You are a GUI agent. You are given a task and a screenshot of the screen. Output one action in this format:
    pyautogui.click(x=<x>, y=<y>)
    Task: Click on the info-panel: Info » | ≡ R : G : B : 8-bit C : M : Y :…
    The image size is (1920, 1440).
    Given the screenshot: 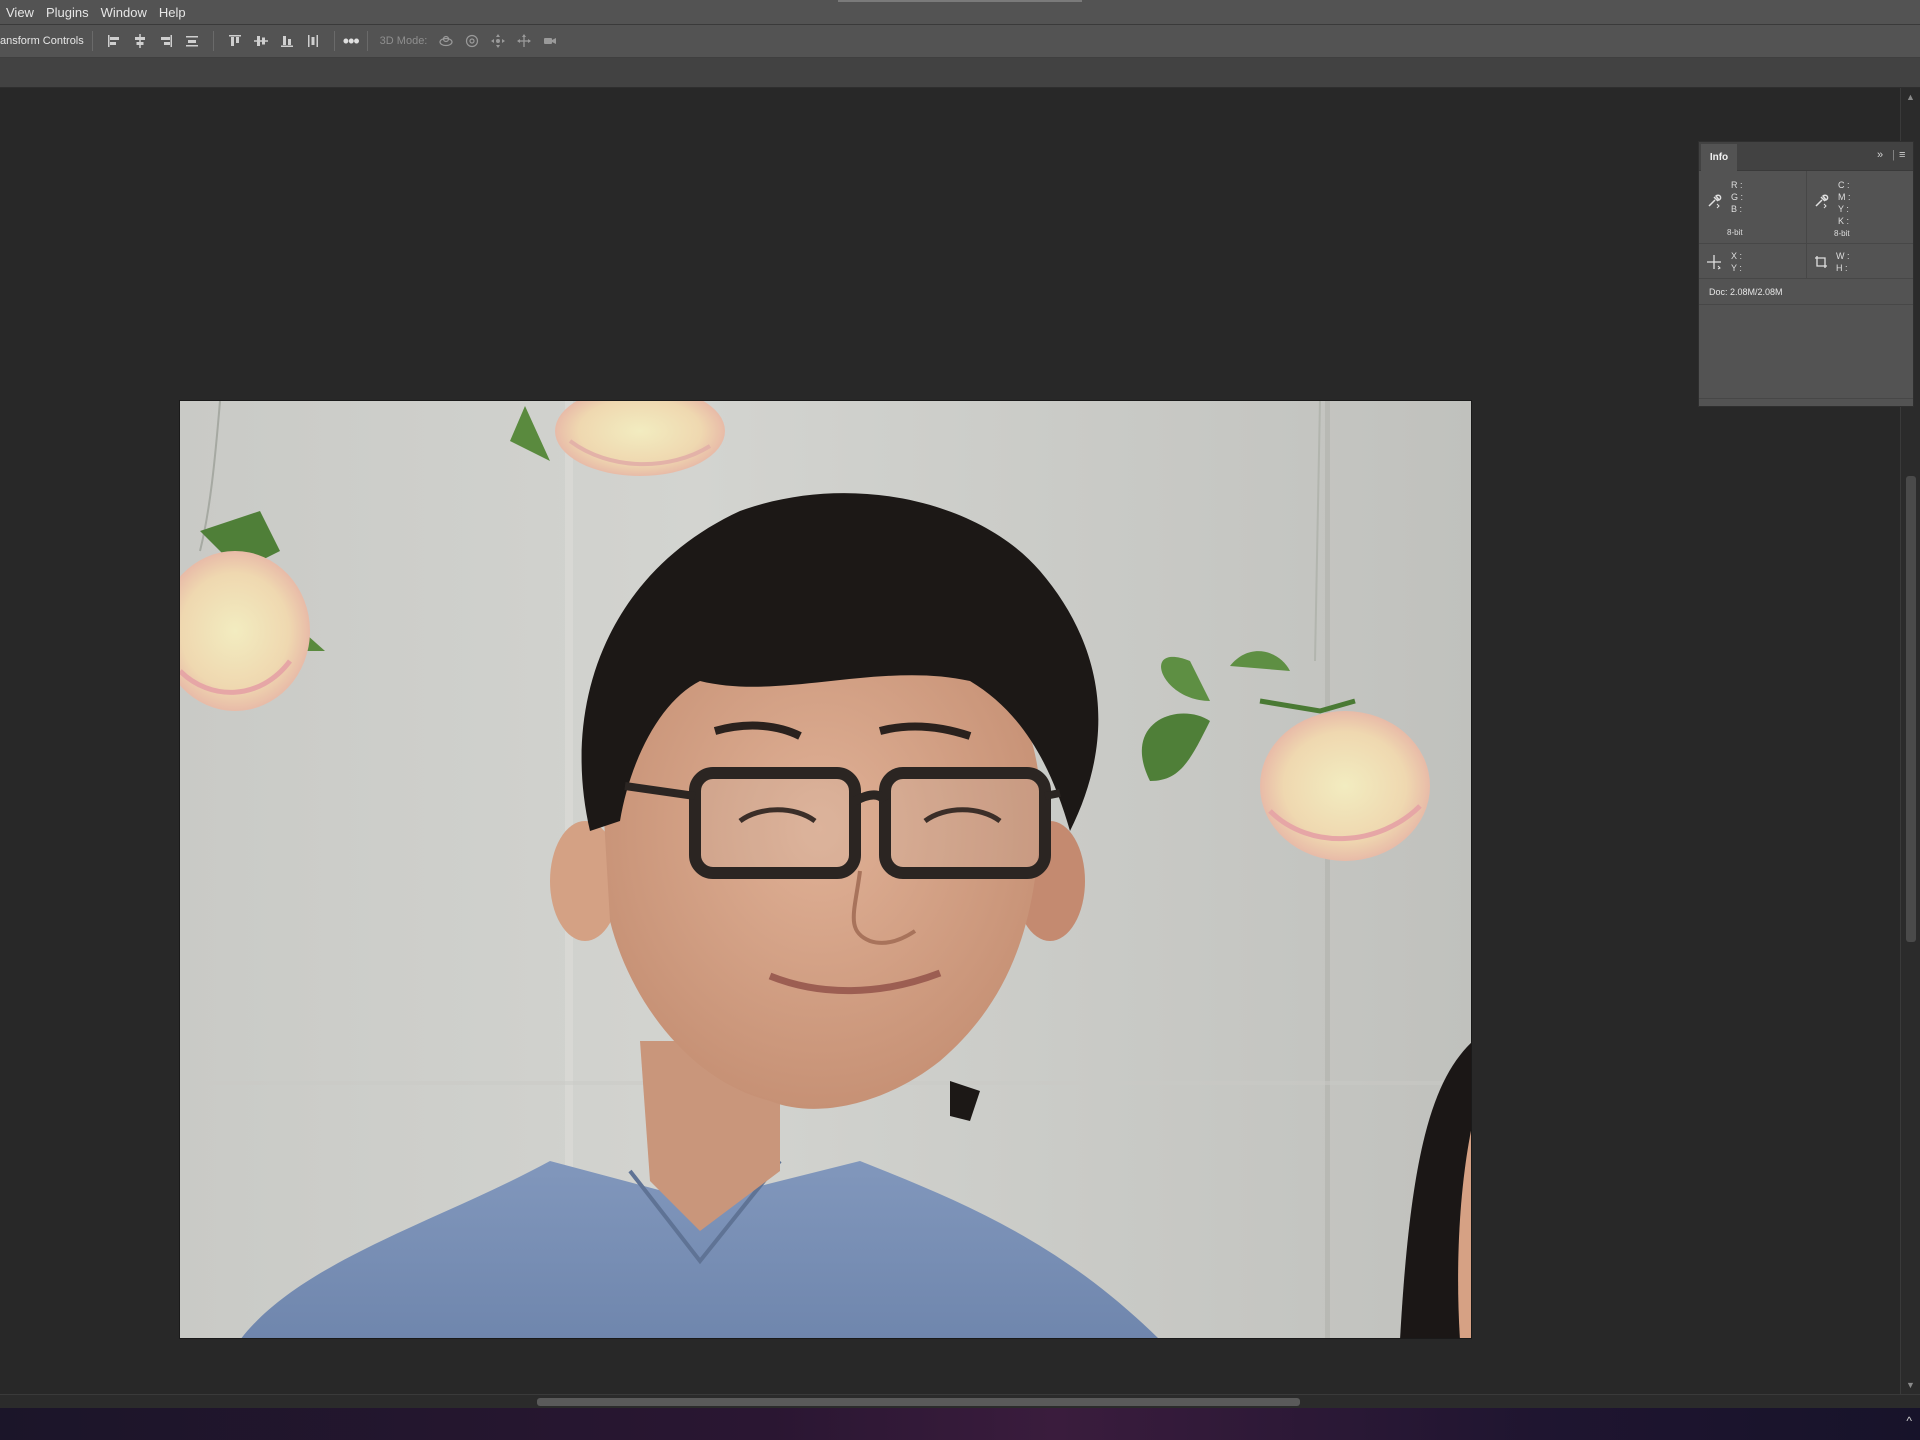 What is the action you would take?
    pyautogui.click(x=1806, y=274)
    